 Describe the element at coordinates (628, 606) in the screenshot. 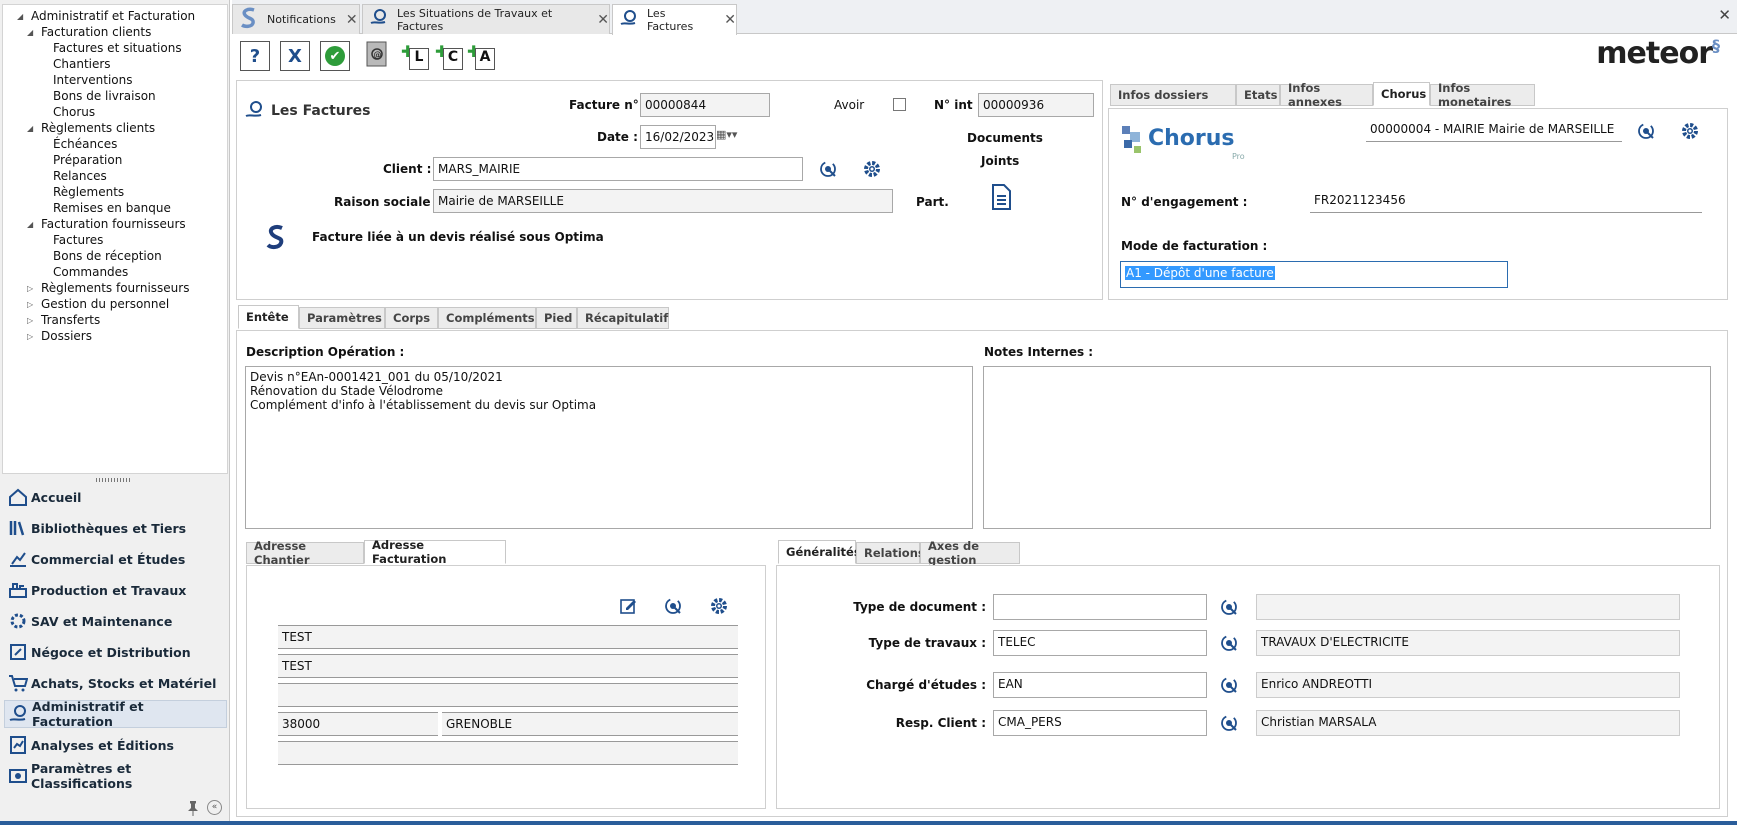

I see `edit-icon` at that location.